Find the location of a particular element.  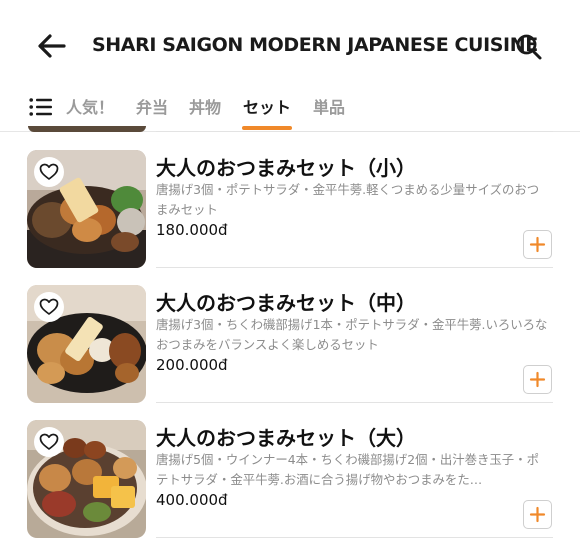

arrow-left-icon is located at coordinates (52, 46).